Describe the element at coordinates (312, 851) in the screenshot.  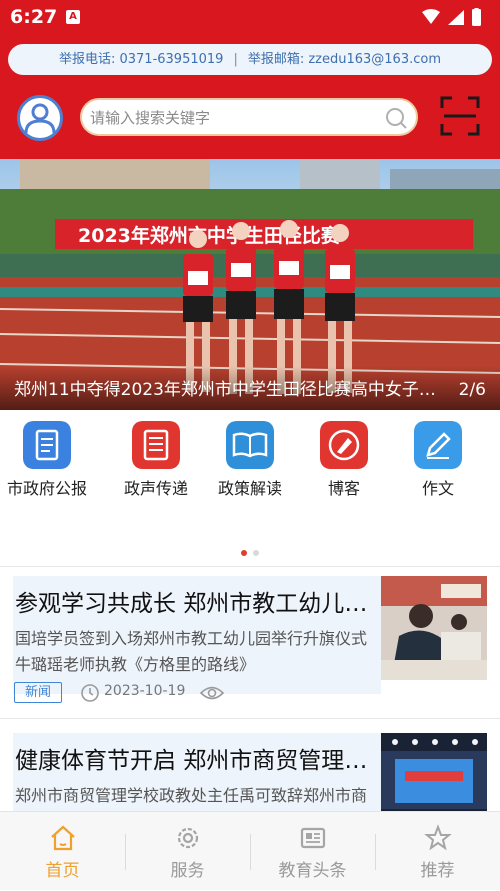
I see `tab-education-headlines: 教育头条` at that location.